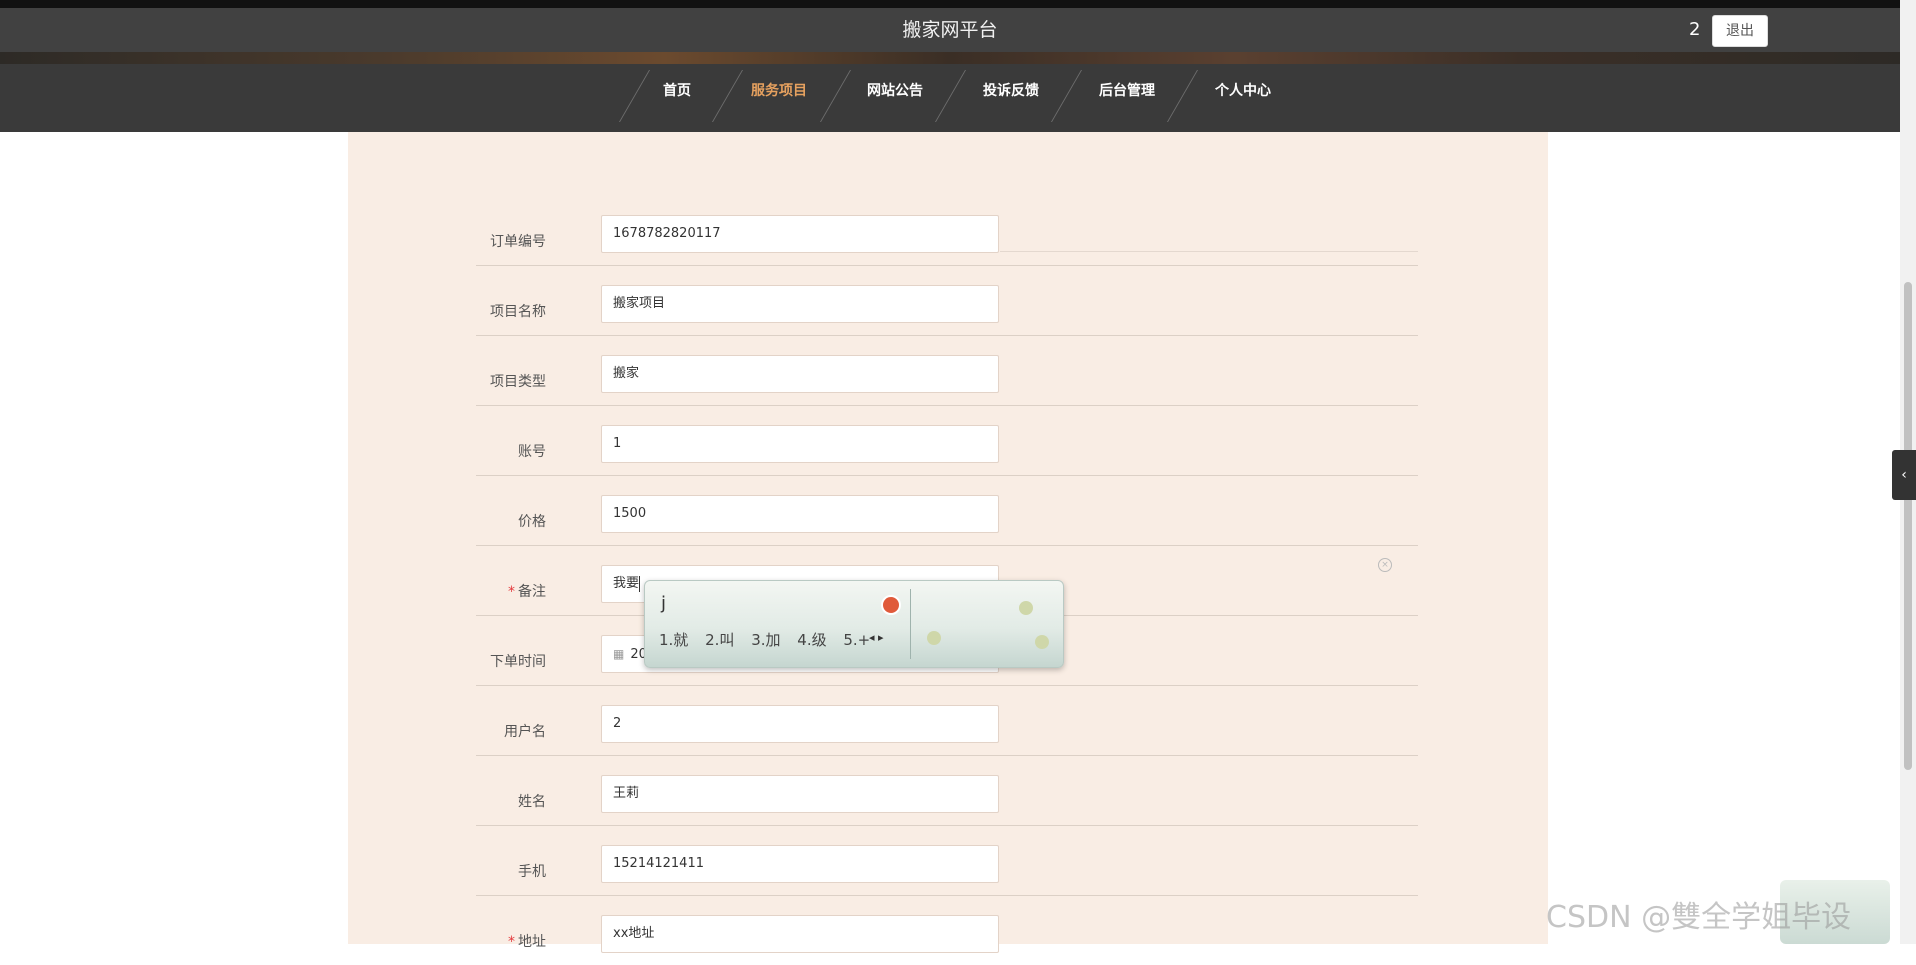  Describe the element at coordinates (640, 583) in the screenshot. I see `text-caret` at that location.